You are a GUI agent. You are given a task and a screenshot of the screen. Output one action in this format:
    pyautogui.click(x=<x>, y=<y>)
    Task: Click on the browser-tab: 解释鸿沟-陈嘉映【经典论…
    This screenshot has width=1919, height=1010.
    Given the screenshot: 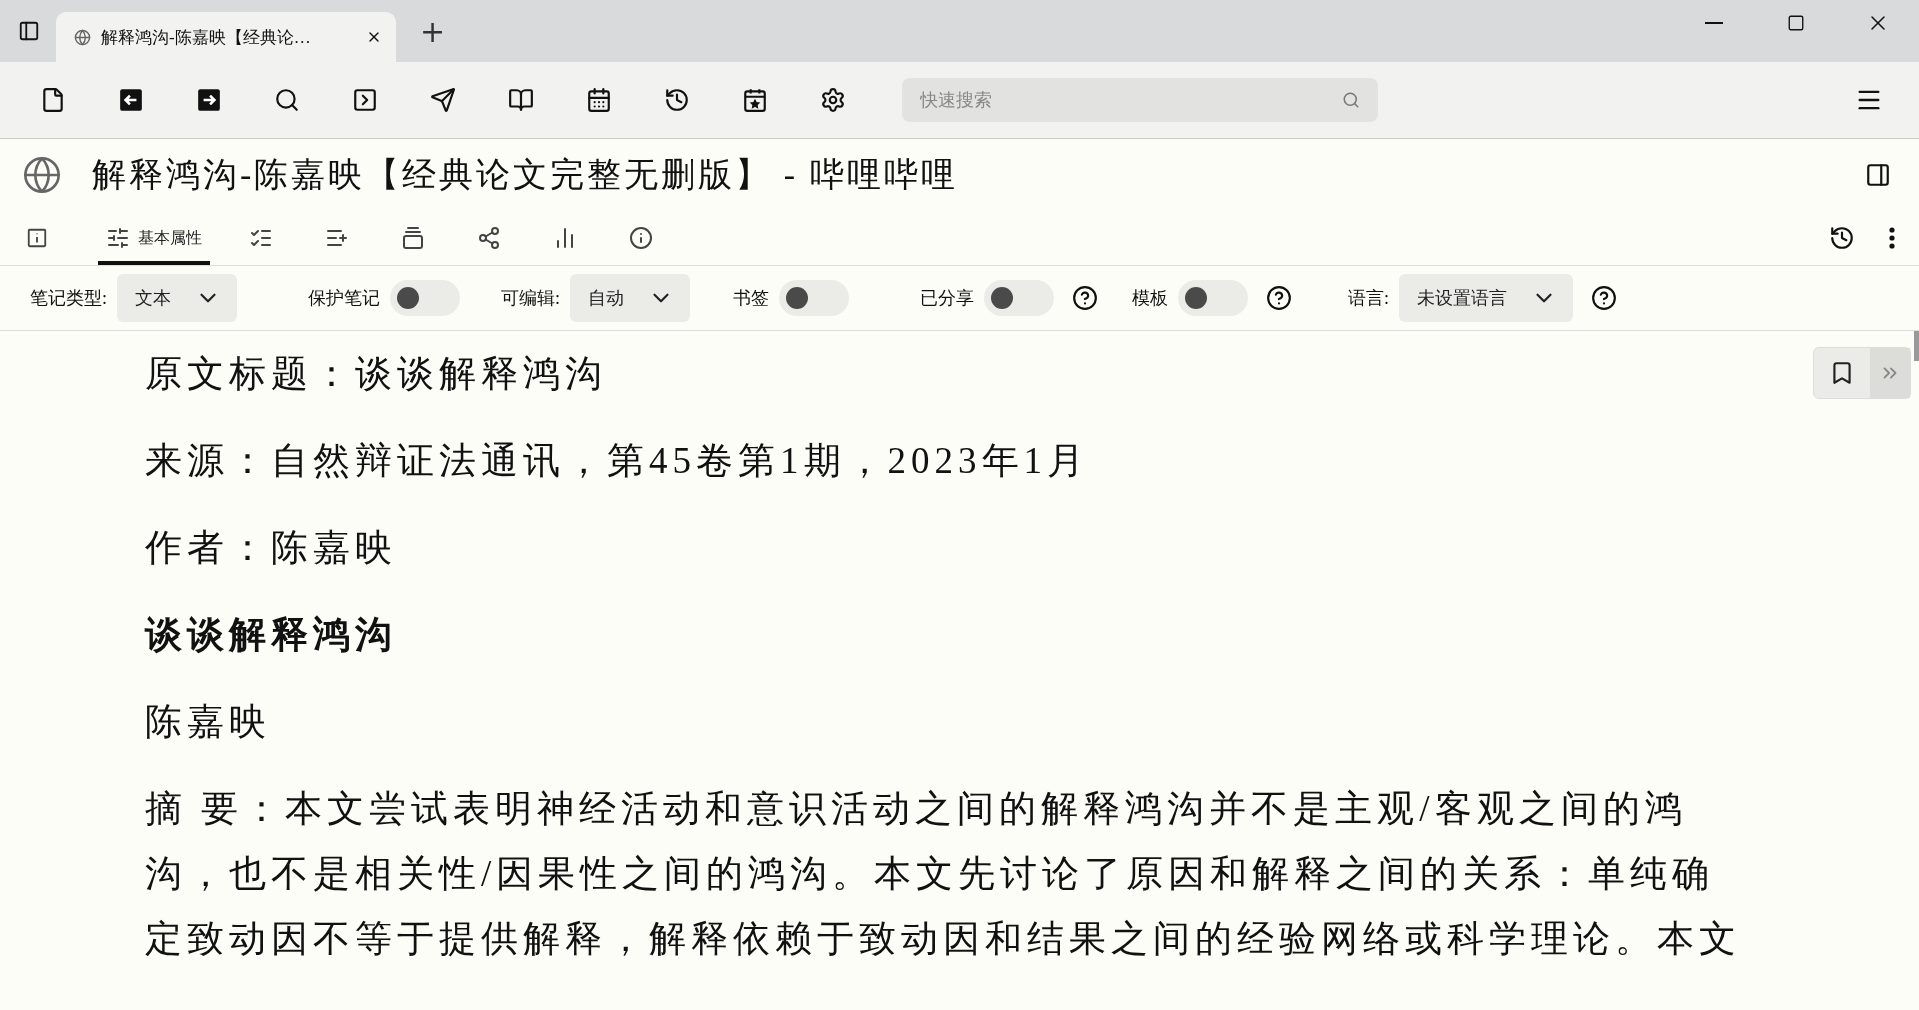 What is the action you would take?
    pyautogui.click(x=226, y=37)
    